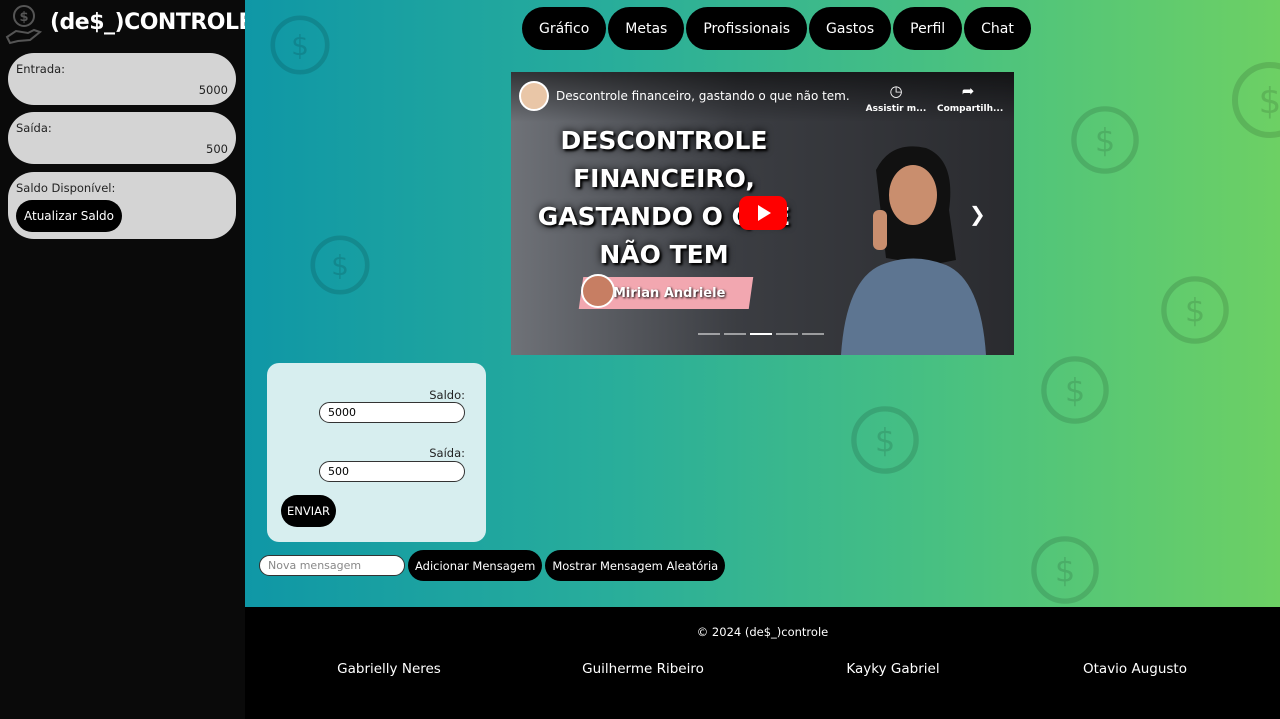  I want to click on random-message-button: Mostrar Mensagem Aleatória, so click(635, 565).